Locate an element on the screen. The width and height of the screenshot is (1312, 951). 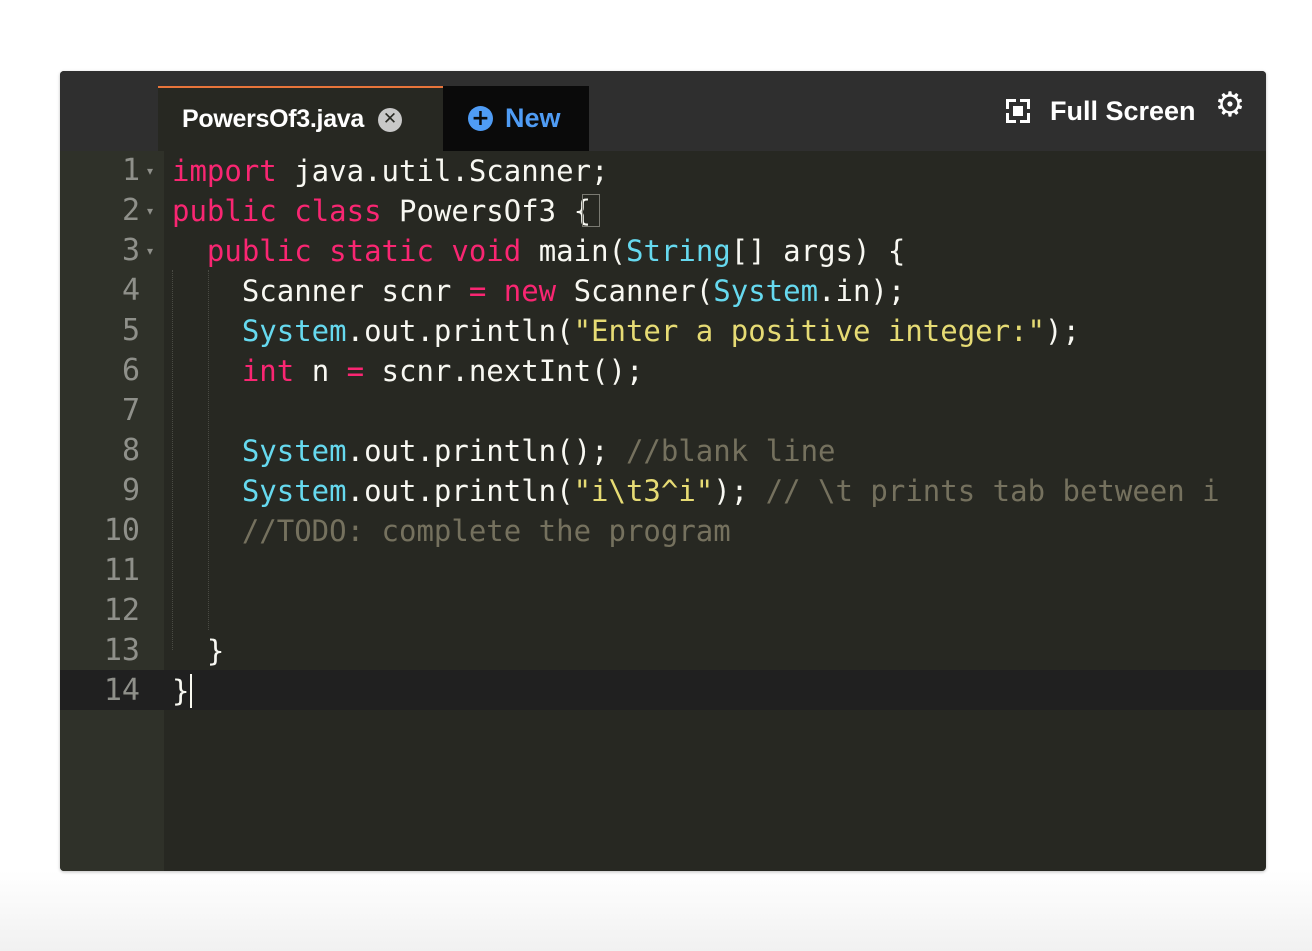
code-token: scnr.nextInt(); is located at coordinates (504, 371).